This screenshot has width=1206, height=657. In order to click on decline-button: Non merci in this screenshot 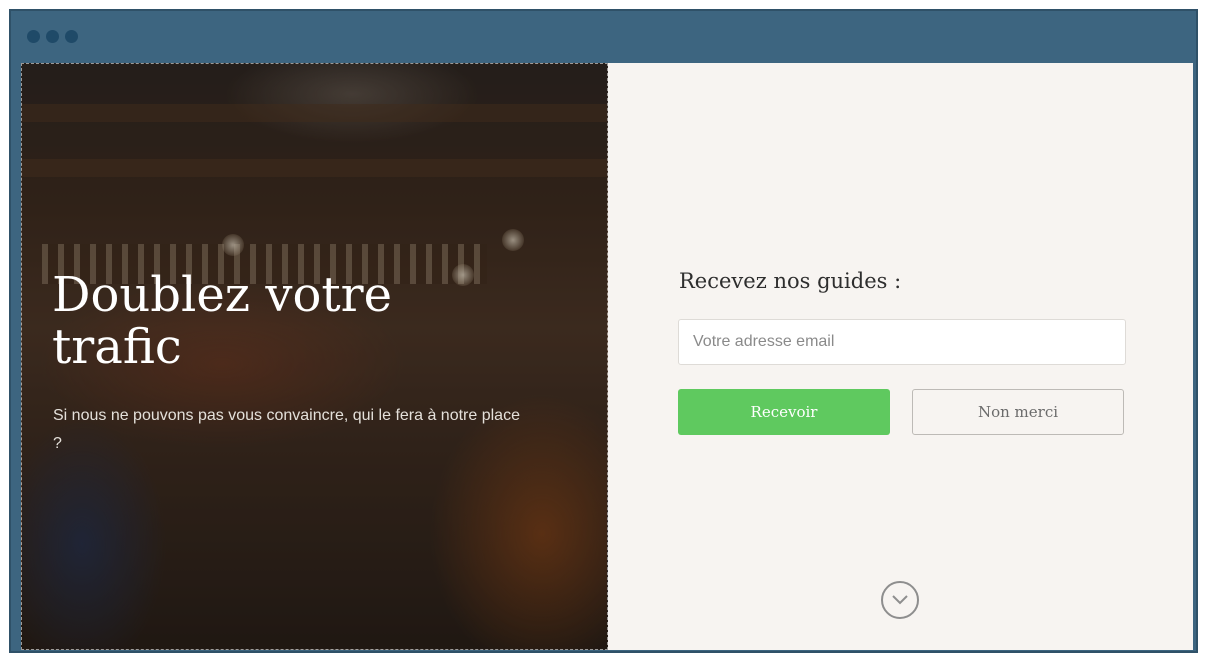, I will do `click(1018, 412)`.